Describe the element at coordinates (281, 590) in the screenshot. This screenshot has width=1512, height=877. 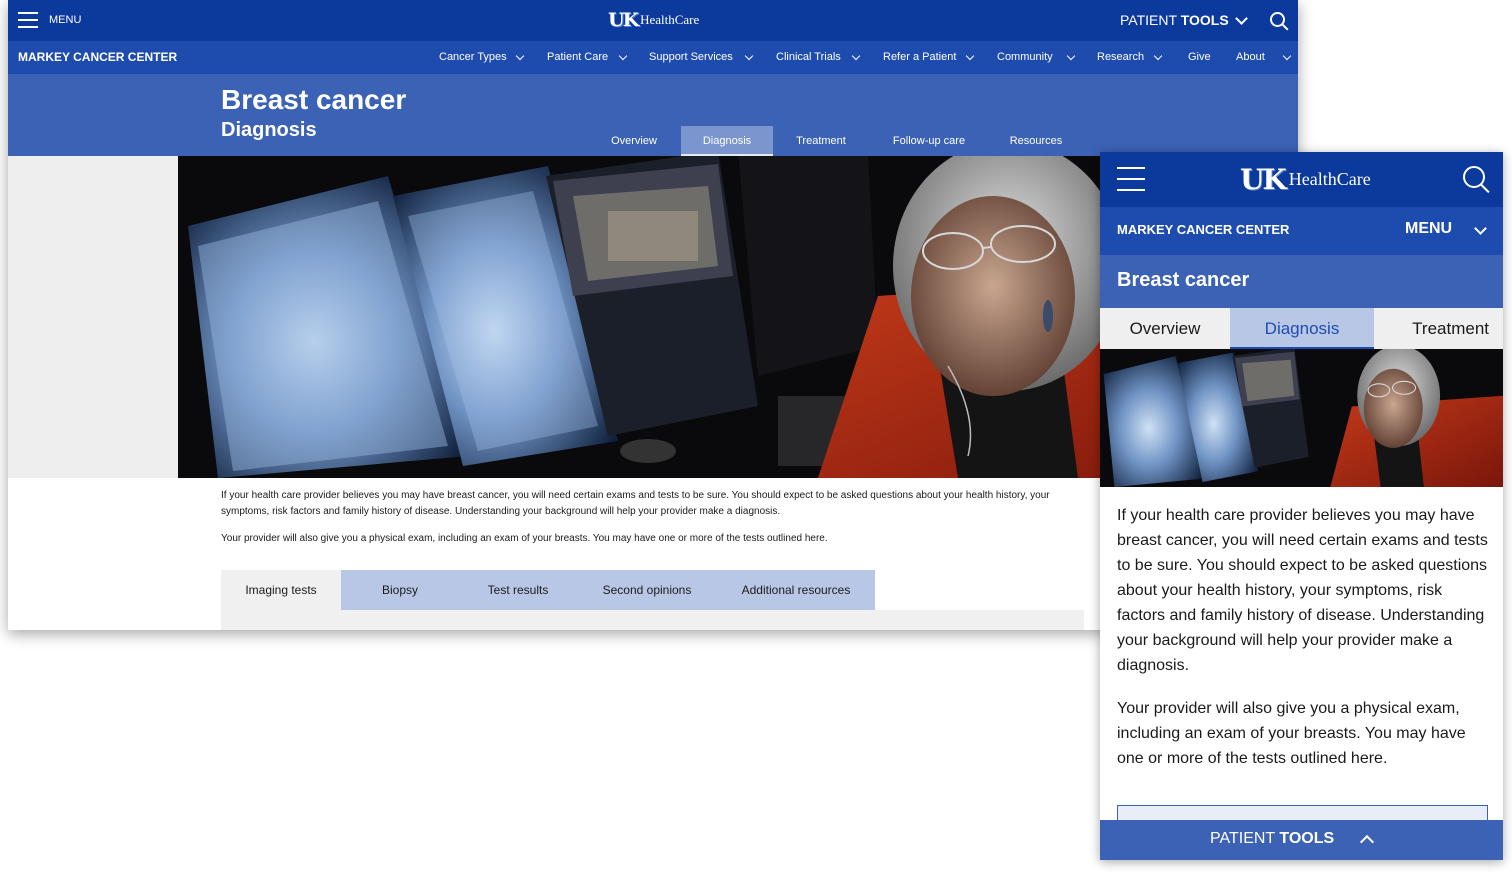
I see `subtab-imaging-tests: Imaging tests` at that location.